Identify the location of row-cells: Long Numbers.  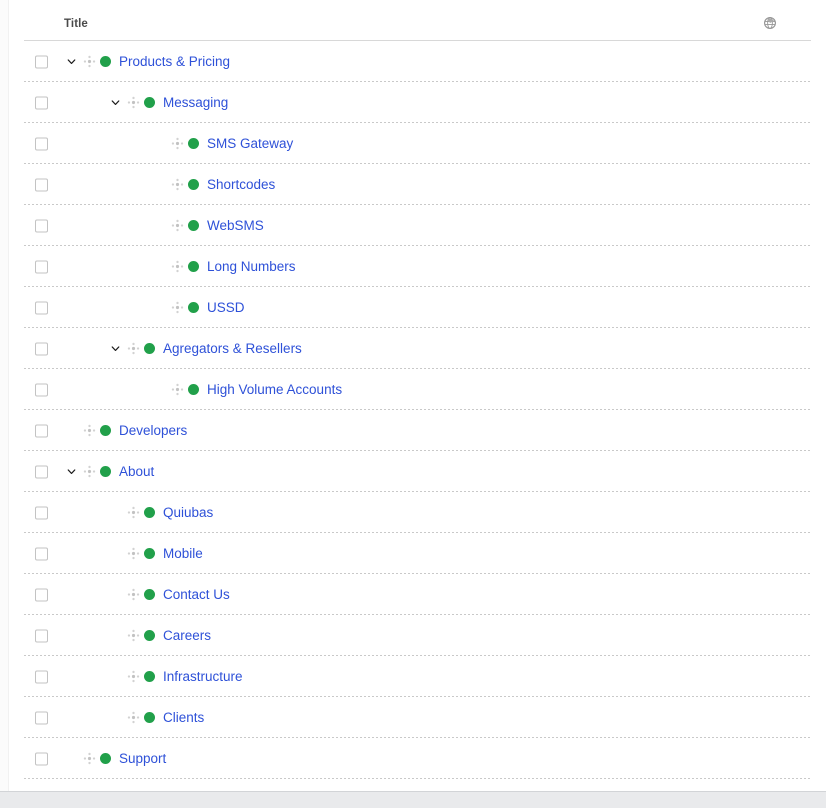
(417, 266).